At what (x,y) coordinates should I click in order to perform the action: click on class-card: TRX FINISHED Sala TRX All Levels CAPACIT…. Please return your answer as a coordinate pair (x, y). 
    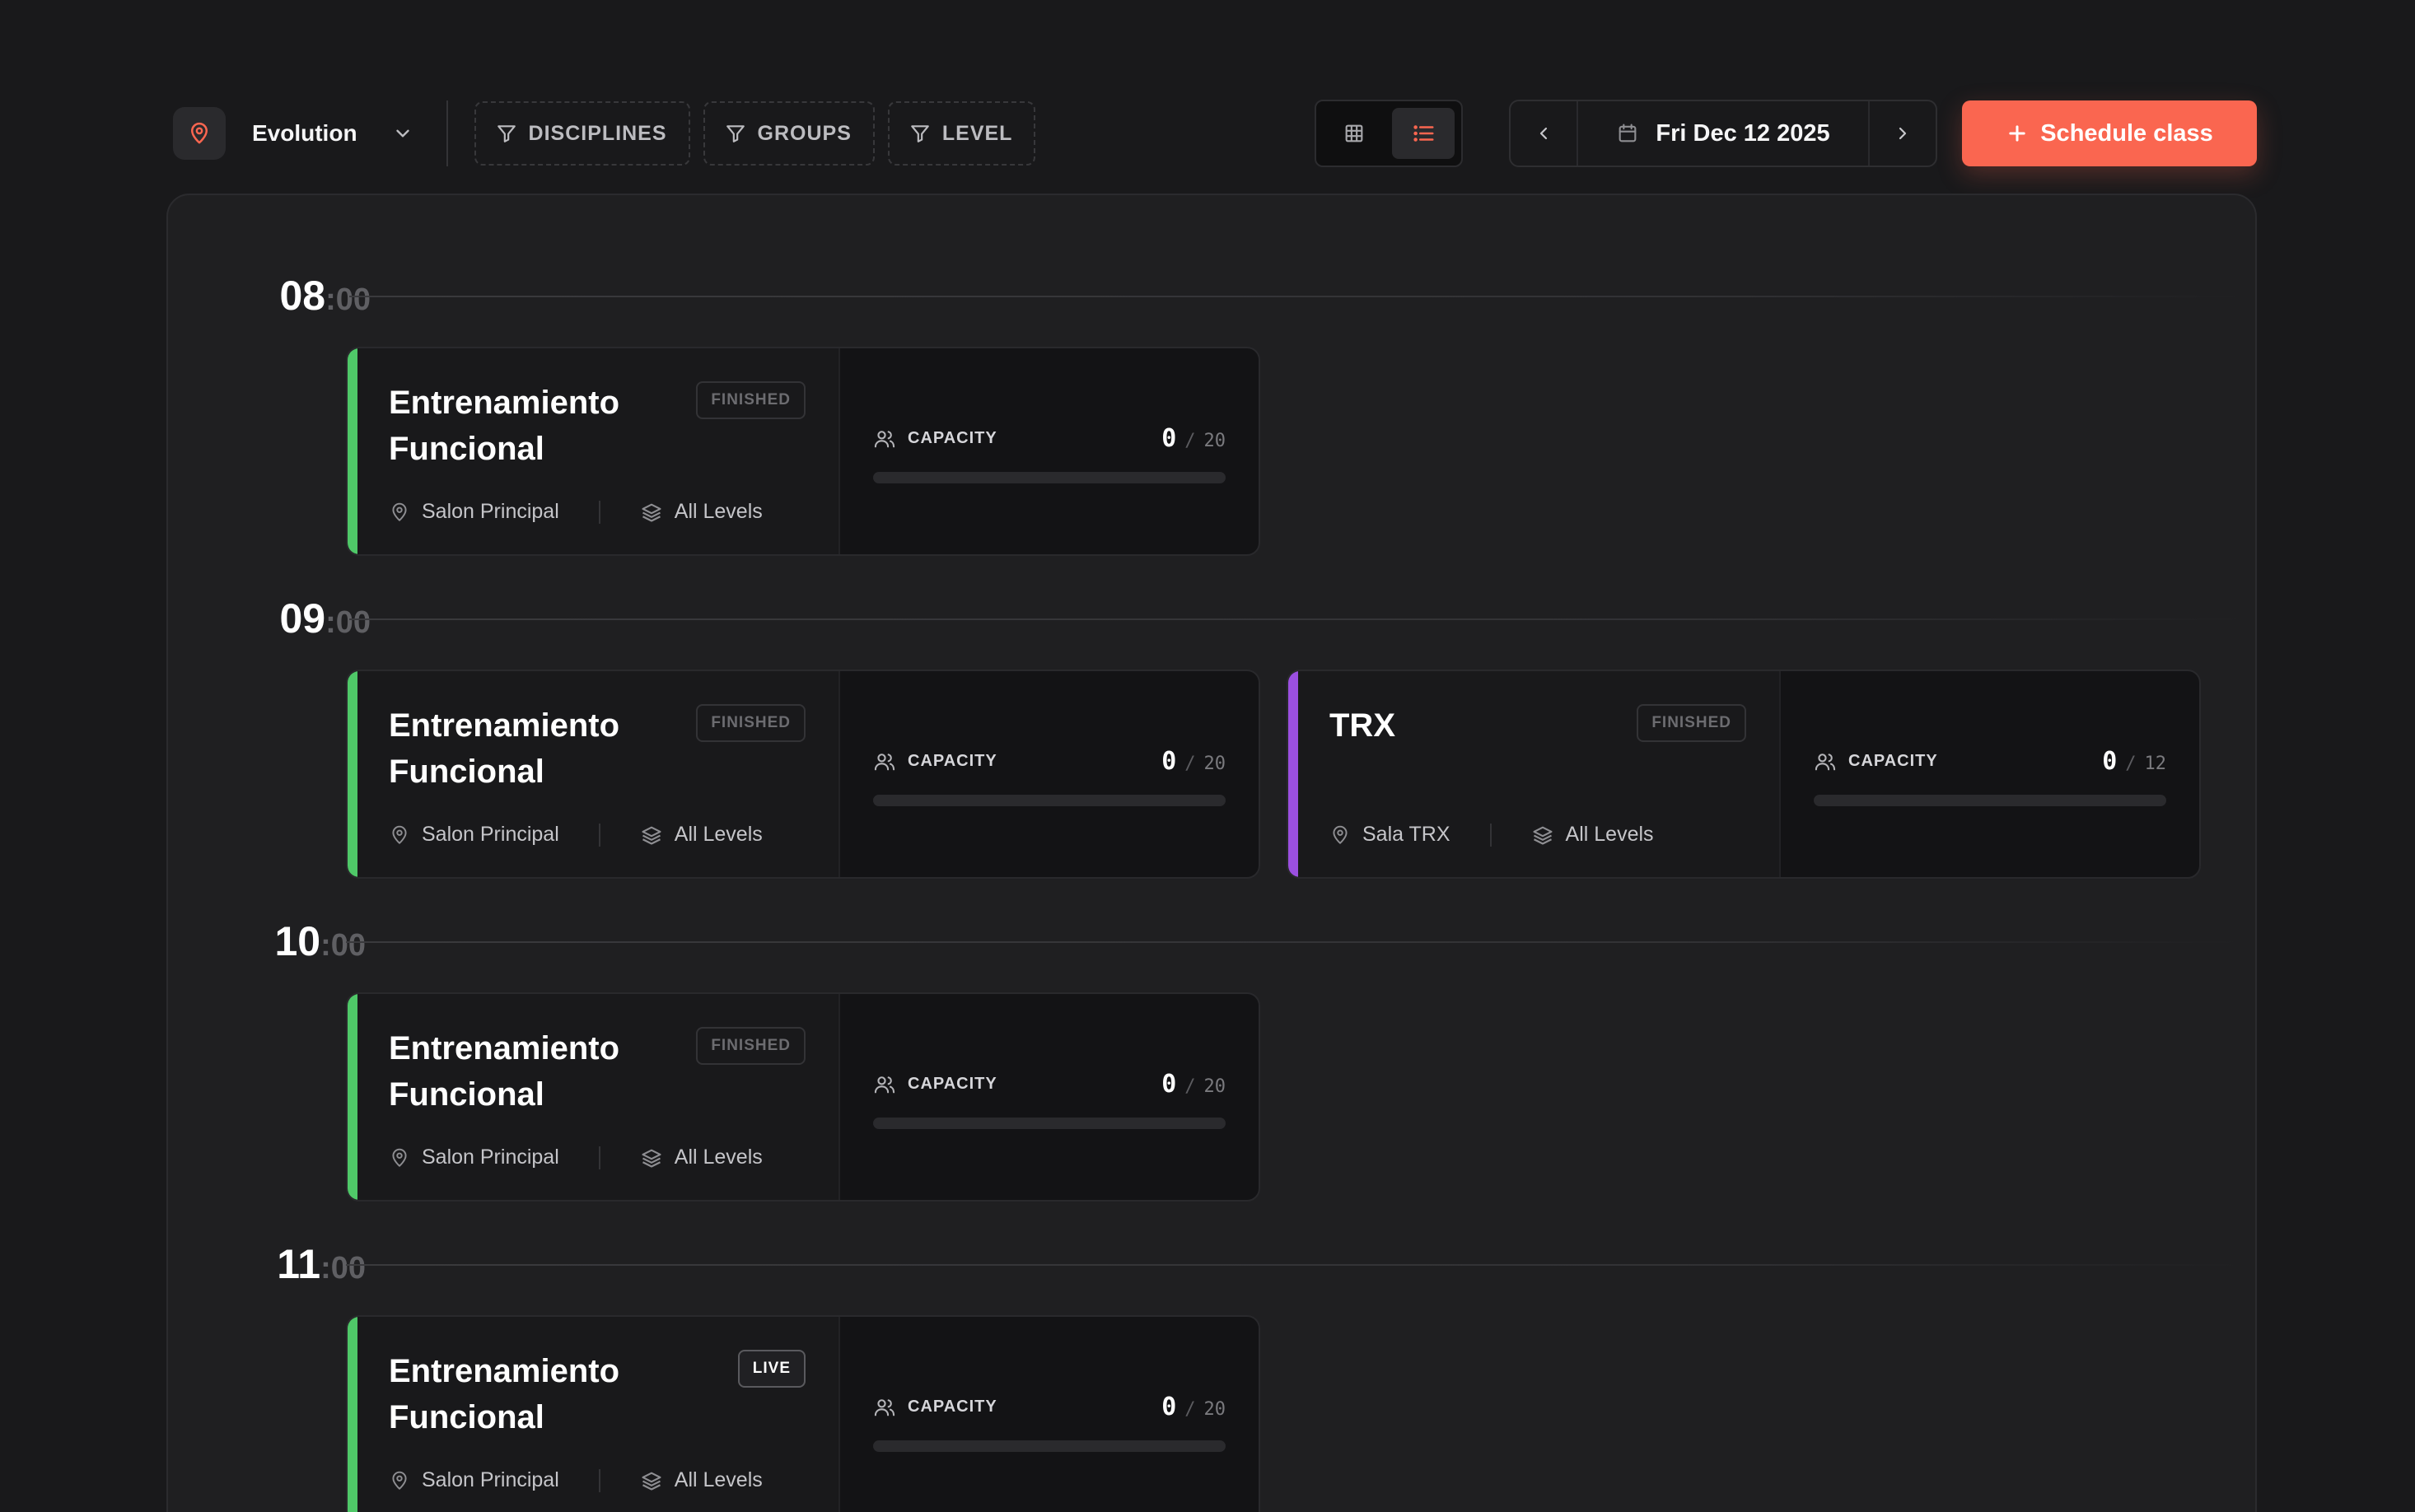
    Looking at the image, I should click on (1744, 774).